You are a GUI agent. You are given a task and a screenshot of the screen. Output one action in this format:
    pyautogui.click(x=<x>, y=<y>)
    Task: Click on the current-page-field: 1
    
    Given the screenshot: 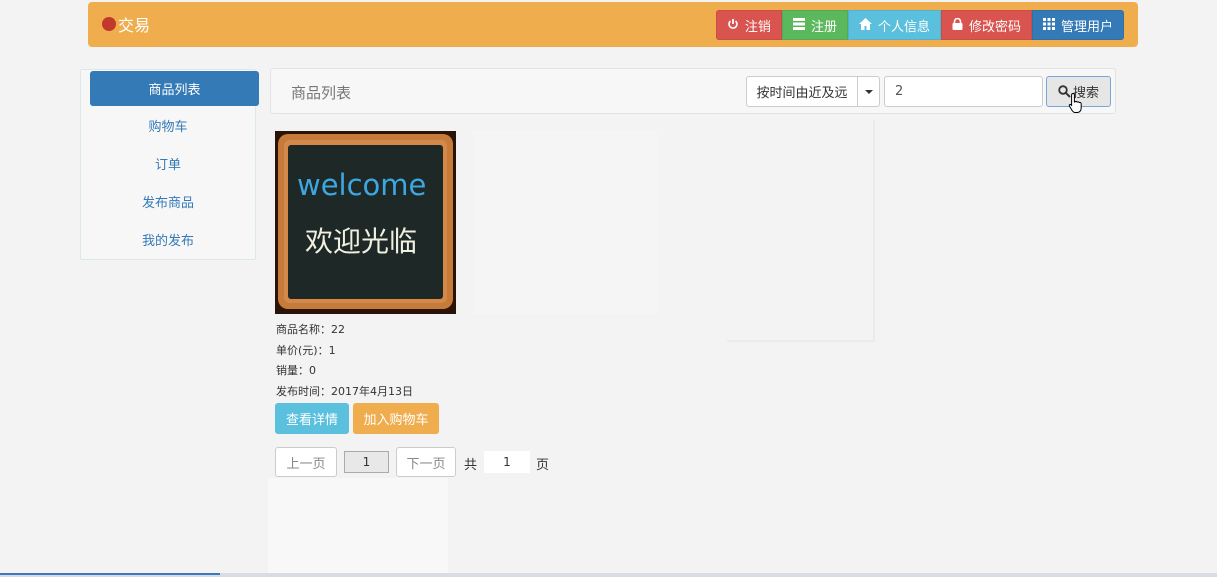 What is the action you would take?
    pyautogui.click(x=366, y=462)
    